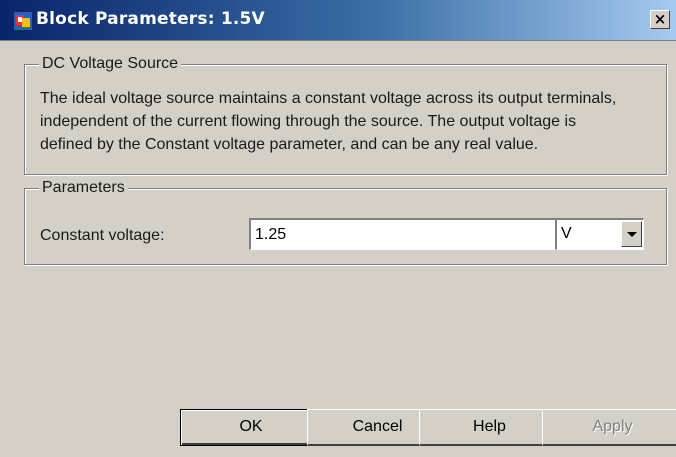 The image size is (676, 457). I want to click on dropdown-button, so click(631, 234).